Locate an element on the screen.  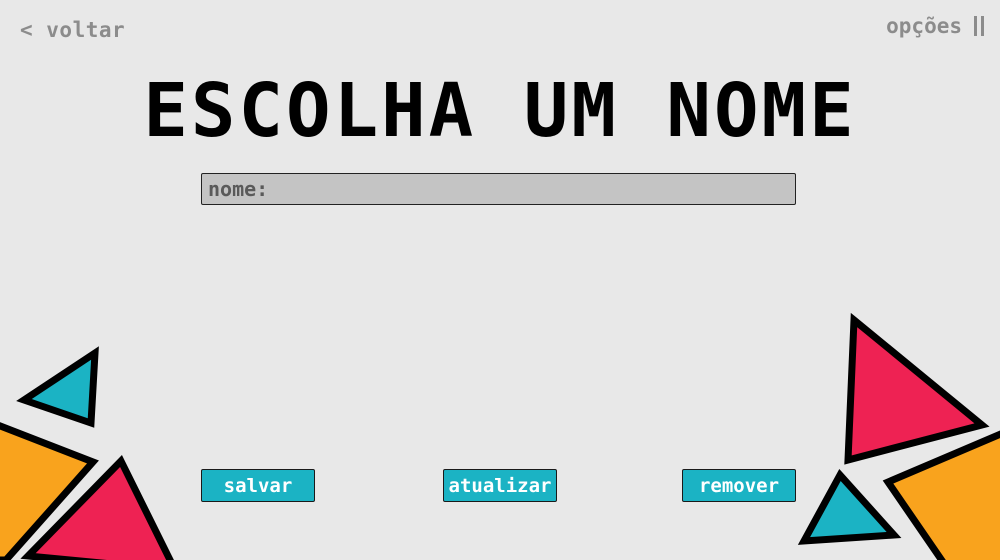
triangle-left-orange is located at coordinates (49, 491).